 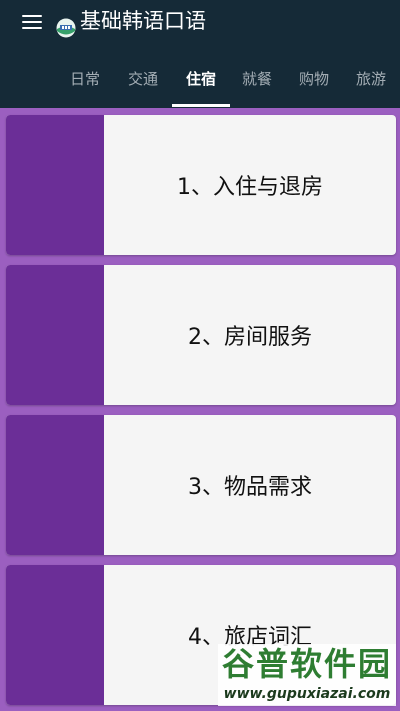 I want to click on lesson-title: 1、入住与退房, so click(x=250, y=187).